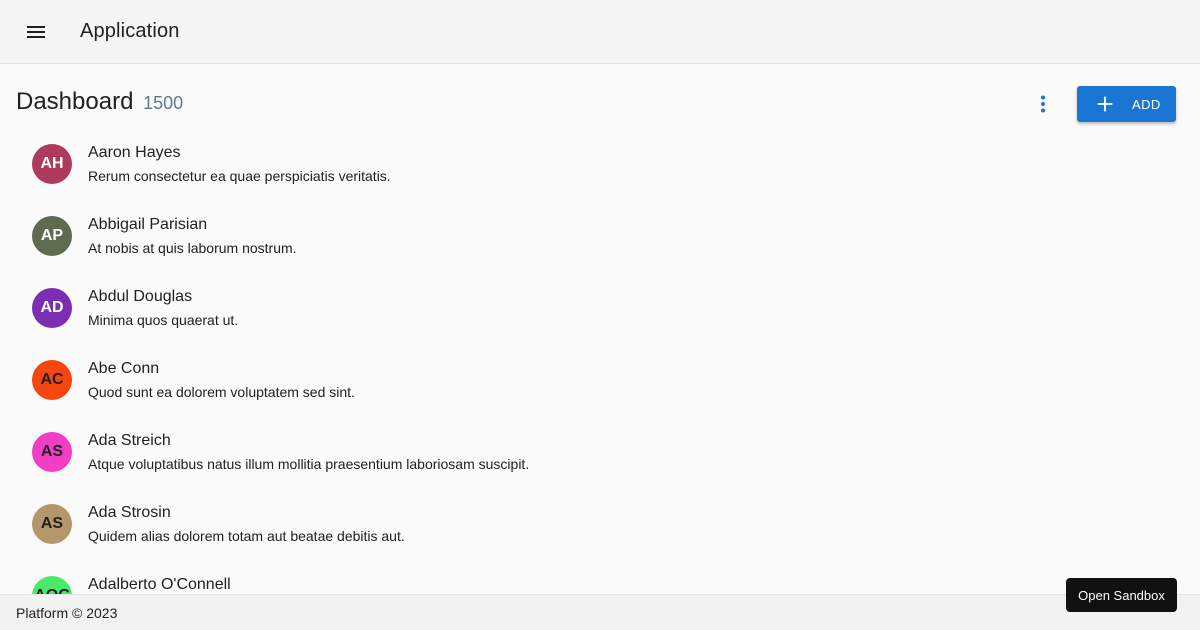  I want to click on record-count: 1500, so click(163, 103).